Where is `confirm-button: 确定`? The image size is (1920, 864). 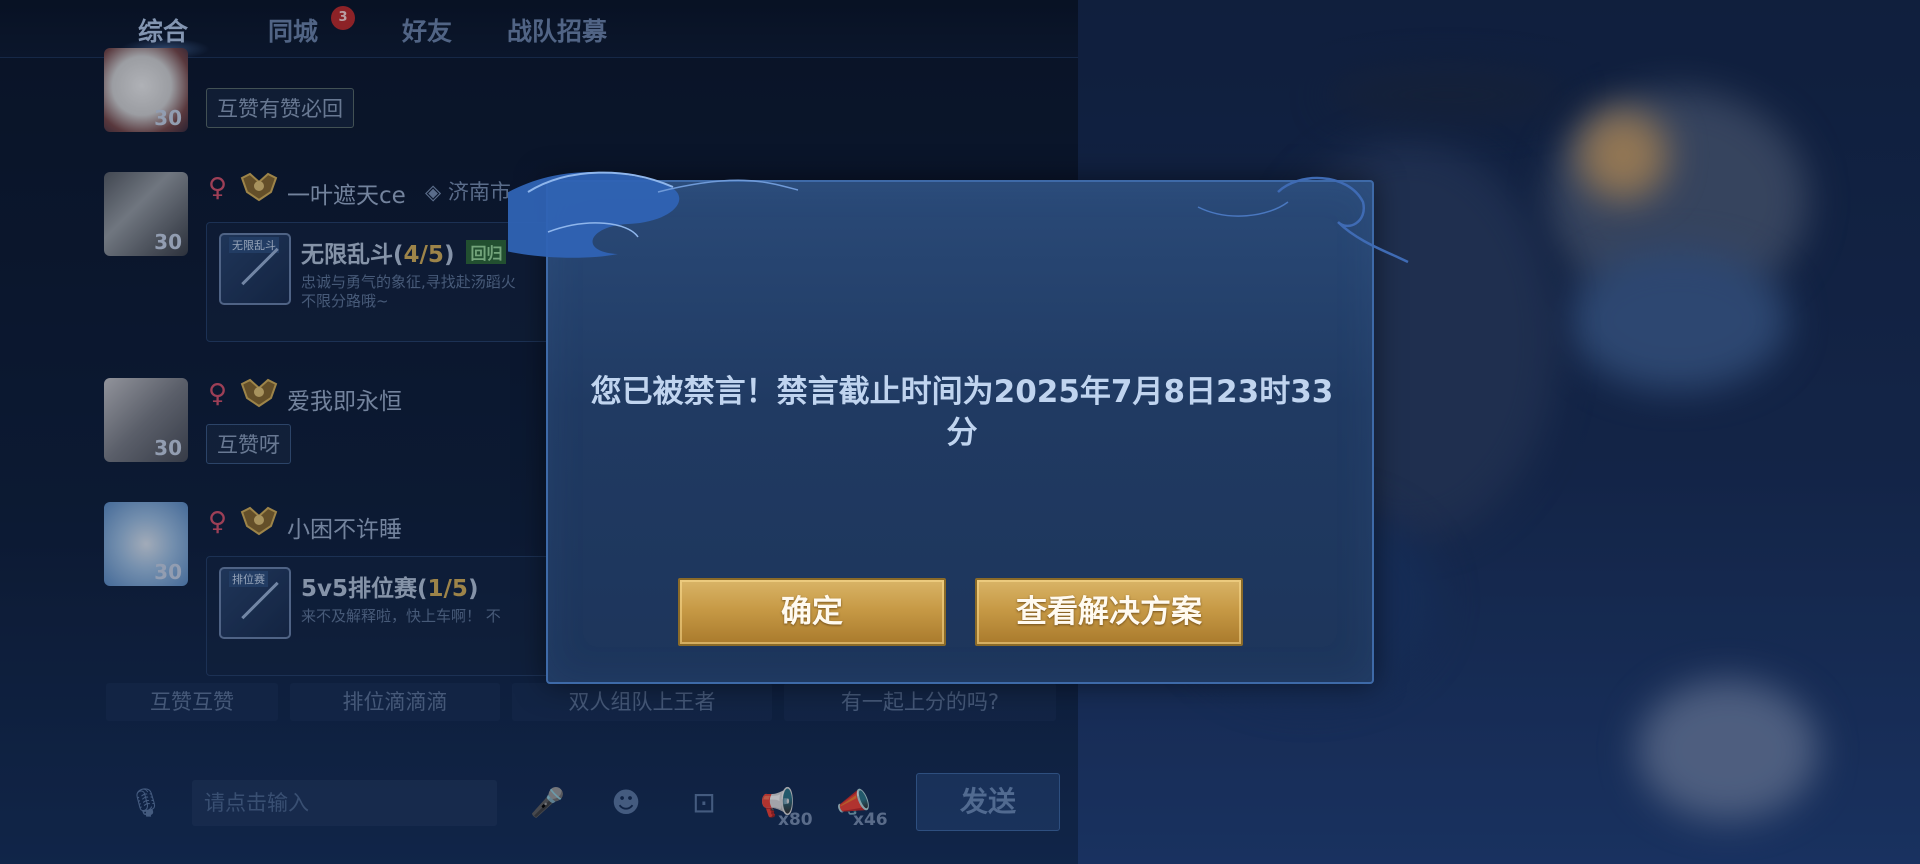
confirm-button: 确定 is located at coordinates (812, 612).